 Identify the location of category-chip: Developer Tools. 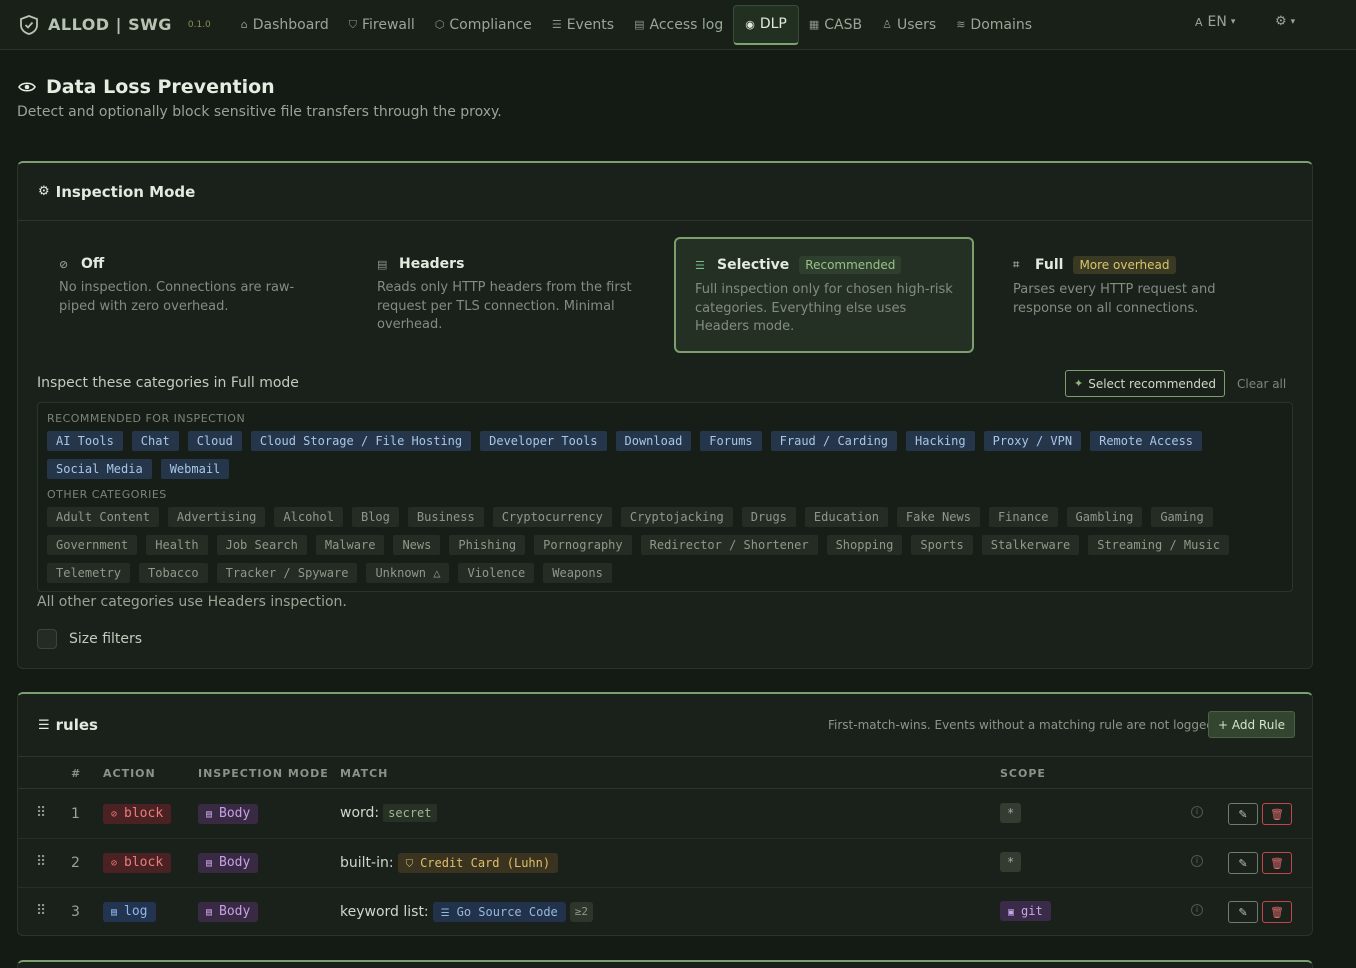
(543, 441).